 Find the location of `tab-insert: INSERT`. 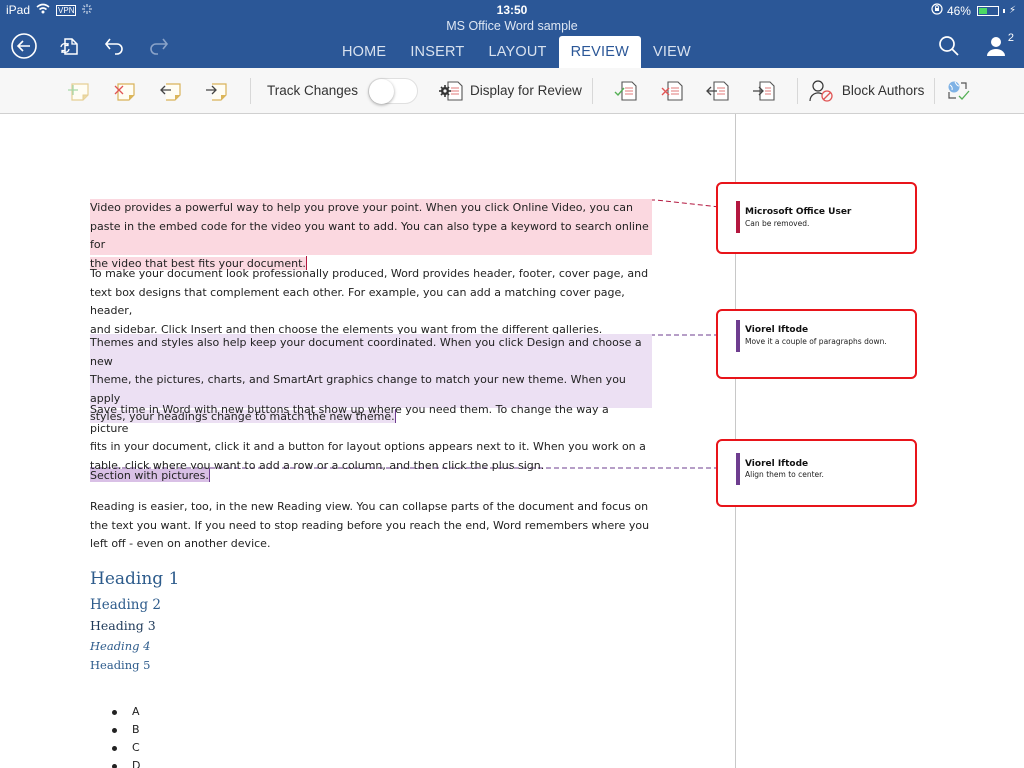

tab-insert: INSERT is located at coordinates (437, 52).